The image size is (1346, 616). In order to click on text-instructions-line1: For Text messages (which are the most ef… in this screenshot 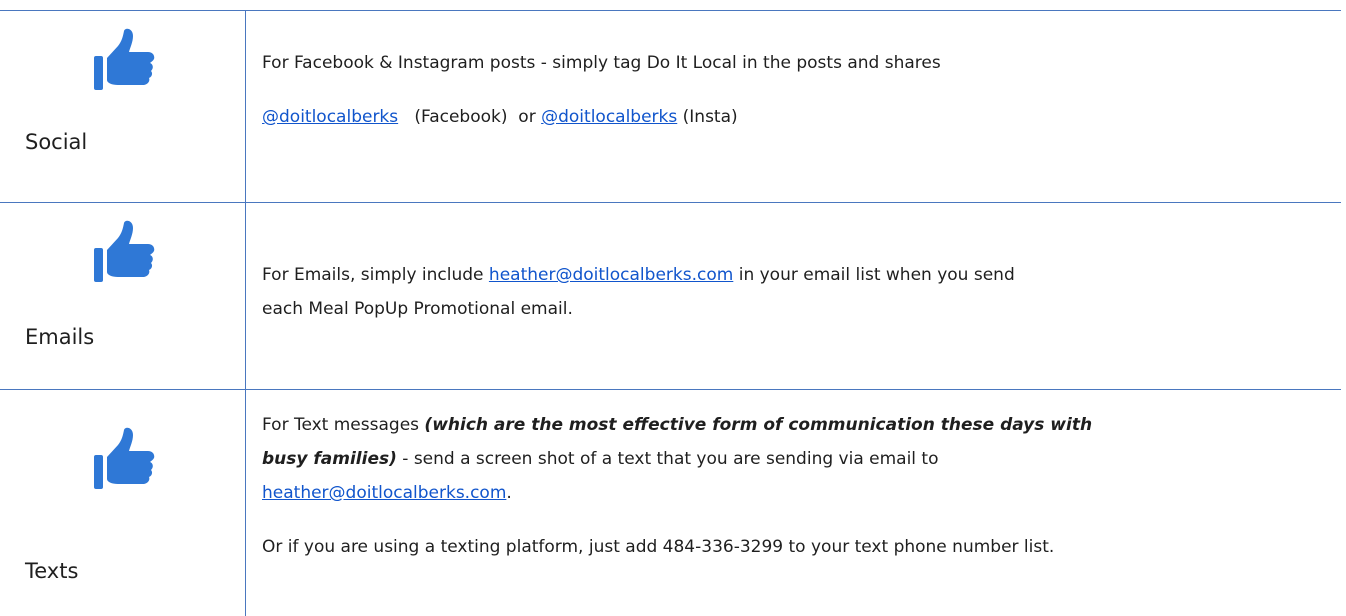, I will do `click(797, 425)`.